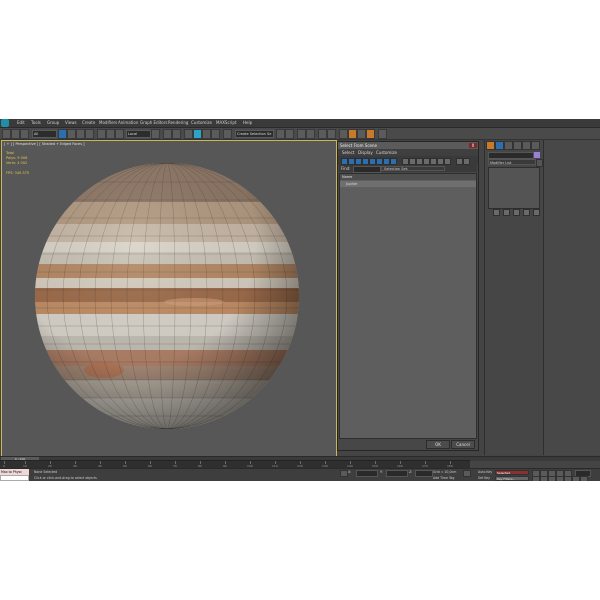 The width and height of the screenshot is (600, 600). What do you see at coordinates (539, 163) in the screenshot?
I see `chevron-down-icon` at bounding box center [539, 163].